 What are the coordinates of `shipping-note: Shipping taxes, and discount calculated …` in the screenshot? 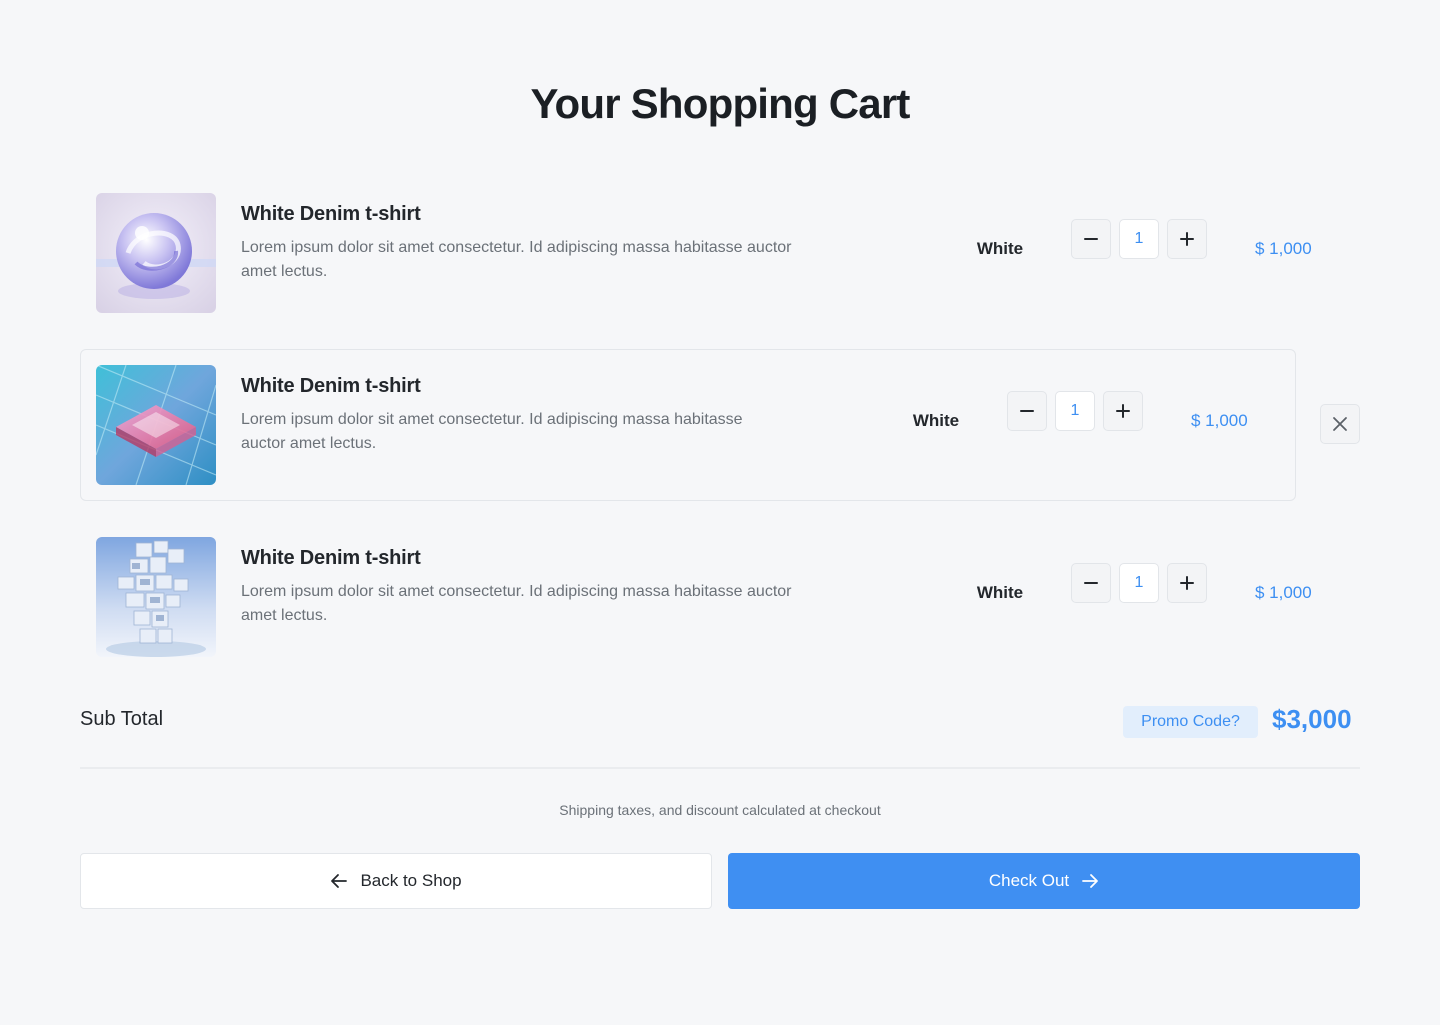 It's located at (720, 810).